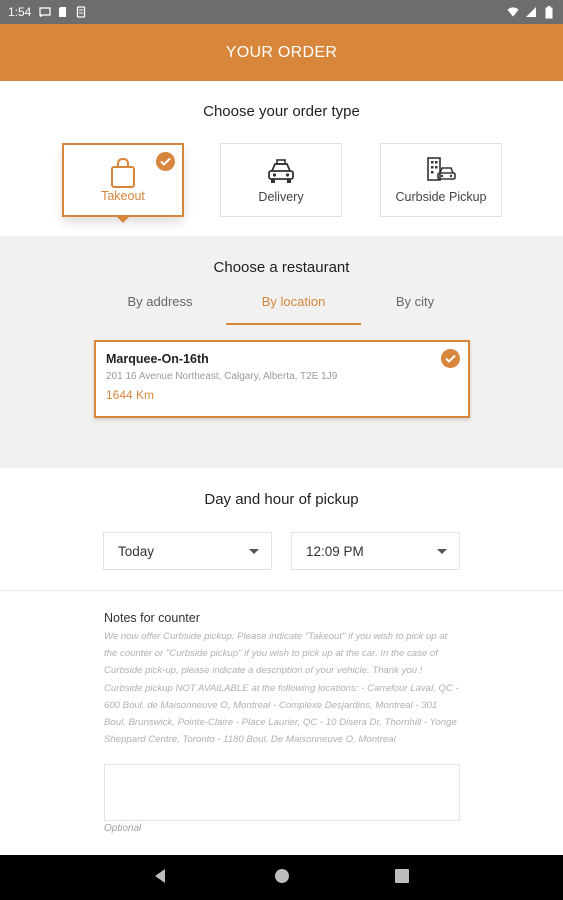 The image size is (563, 900). What do you see at coordinates (123, 828) in the screenshot?
I see `optional-label: Optional` at bounding box center [123, 828].